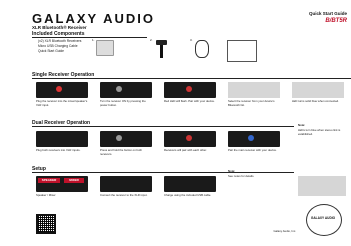 The height and width of the screenshot is (246, 351). What do you see at coordinates (58, 150) in the screenshot?
I see `step-caption: Plug both receivers into XLR inputs.` at bounding box center [58, 150].